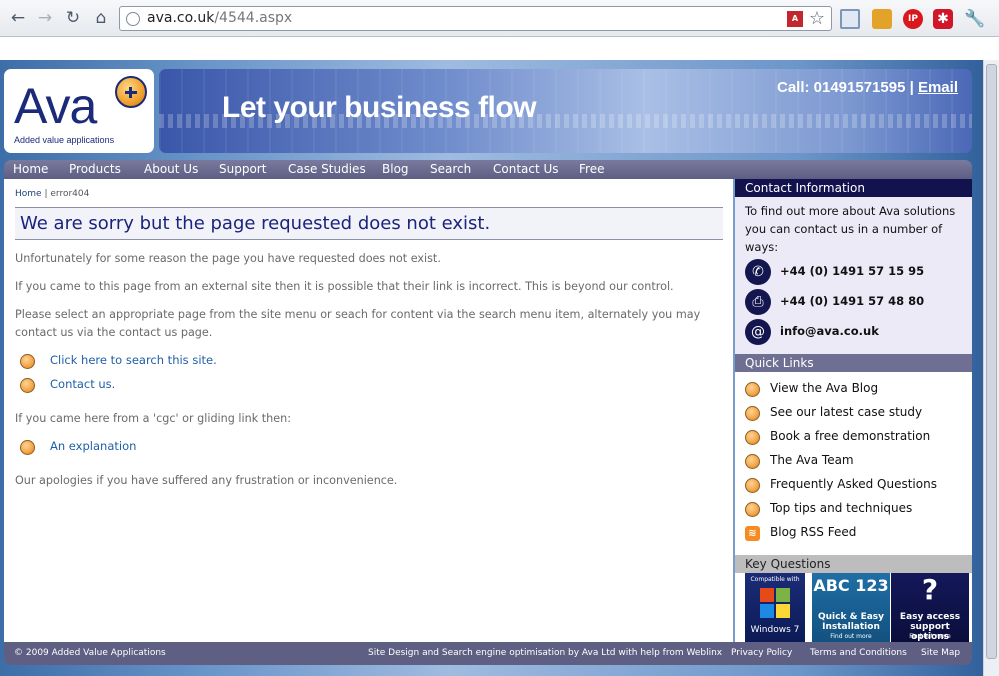 Image resolution: width=999 pixels, height=676 pixels. I want to click on support-more: Find out more, so click(930, 636).